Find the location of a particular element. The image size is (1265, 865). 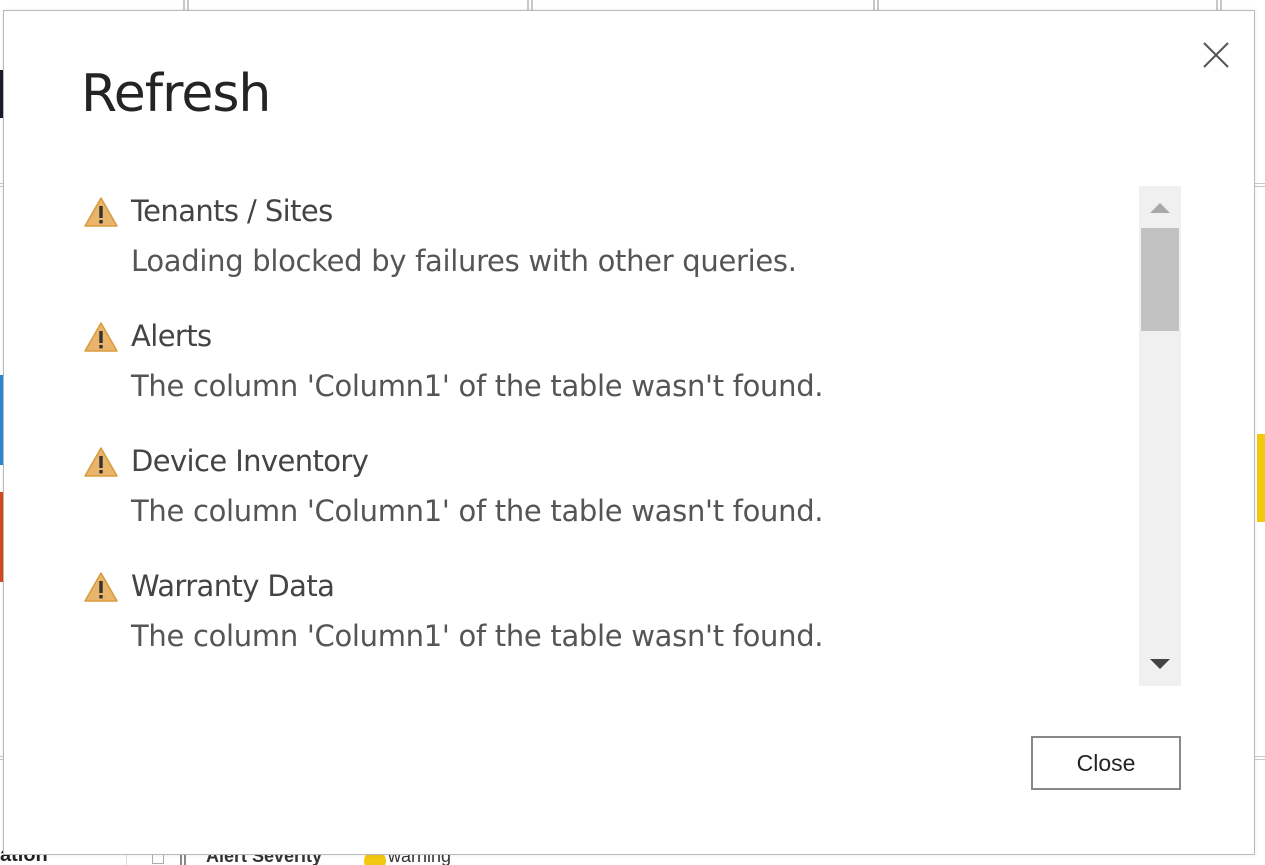

query-name: Device Inventory is located at coordinates (250, 461).